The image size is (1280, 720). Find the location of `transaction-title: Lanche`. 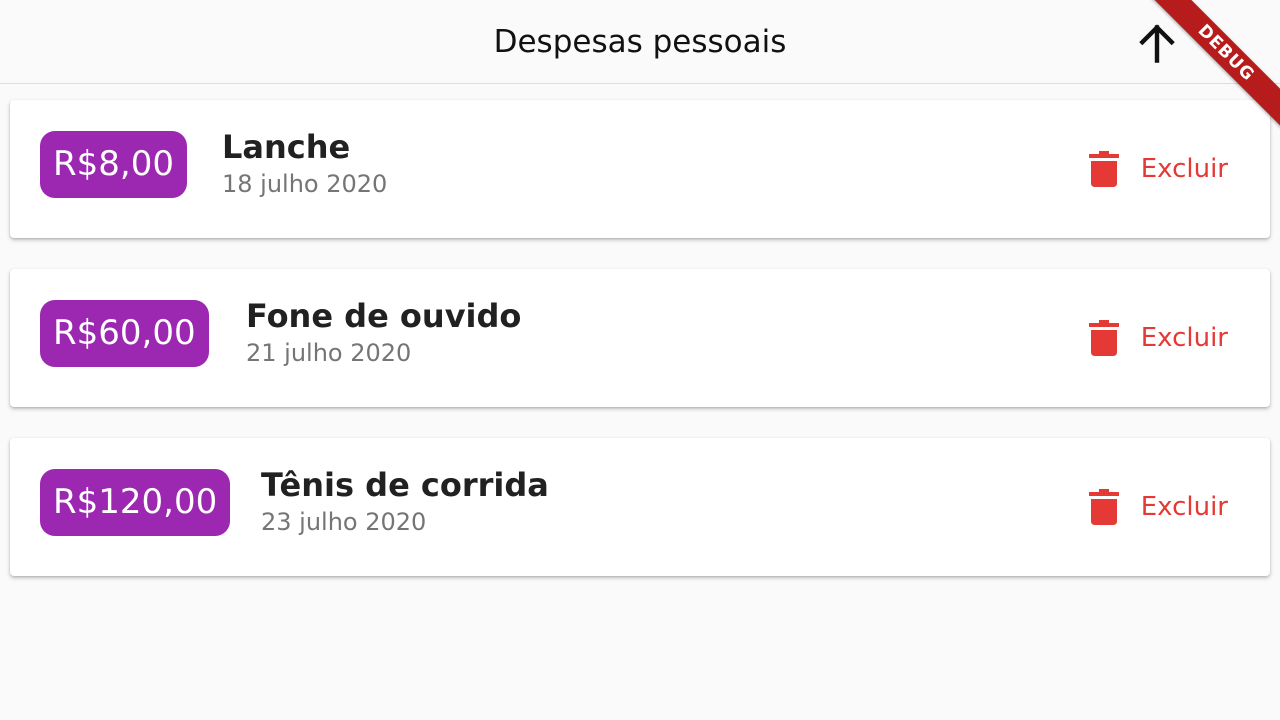

transaction-title: Lanche is located at coordinates (286, 147).